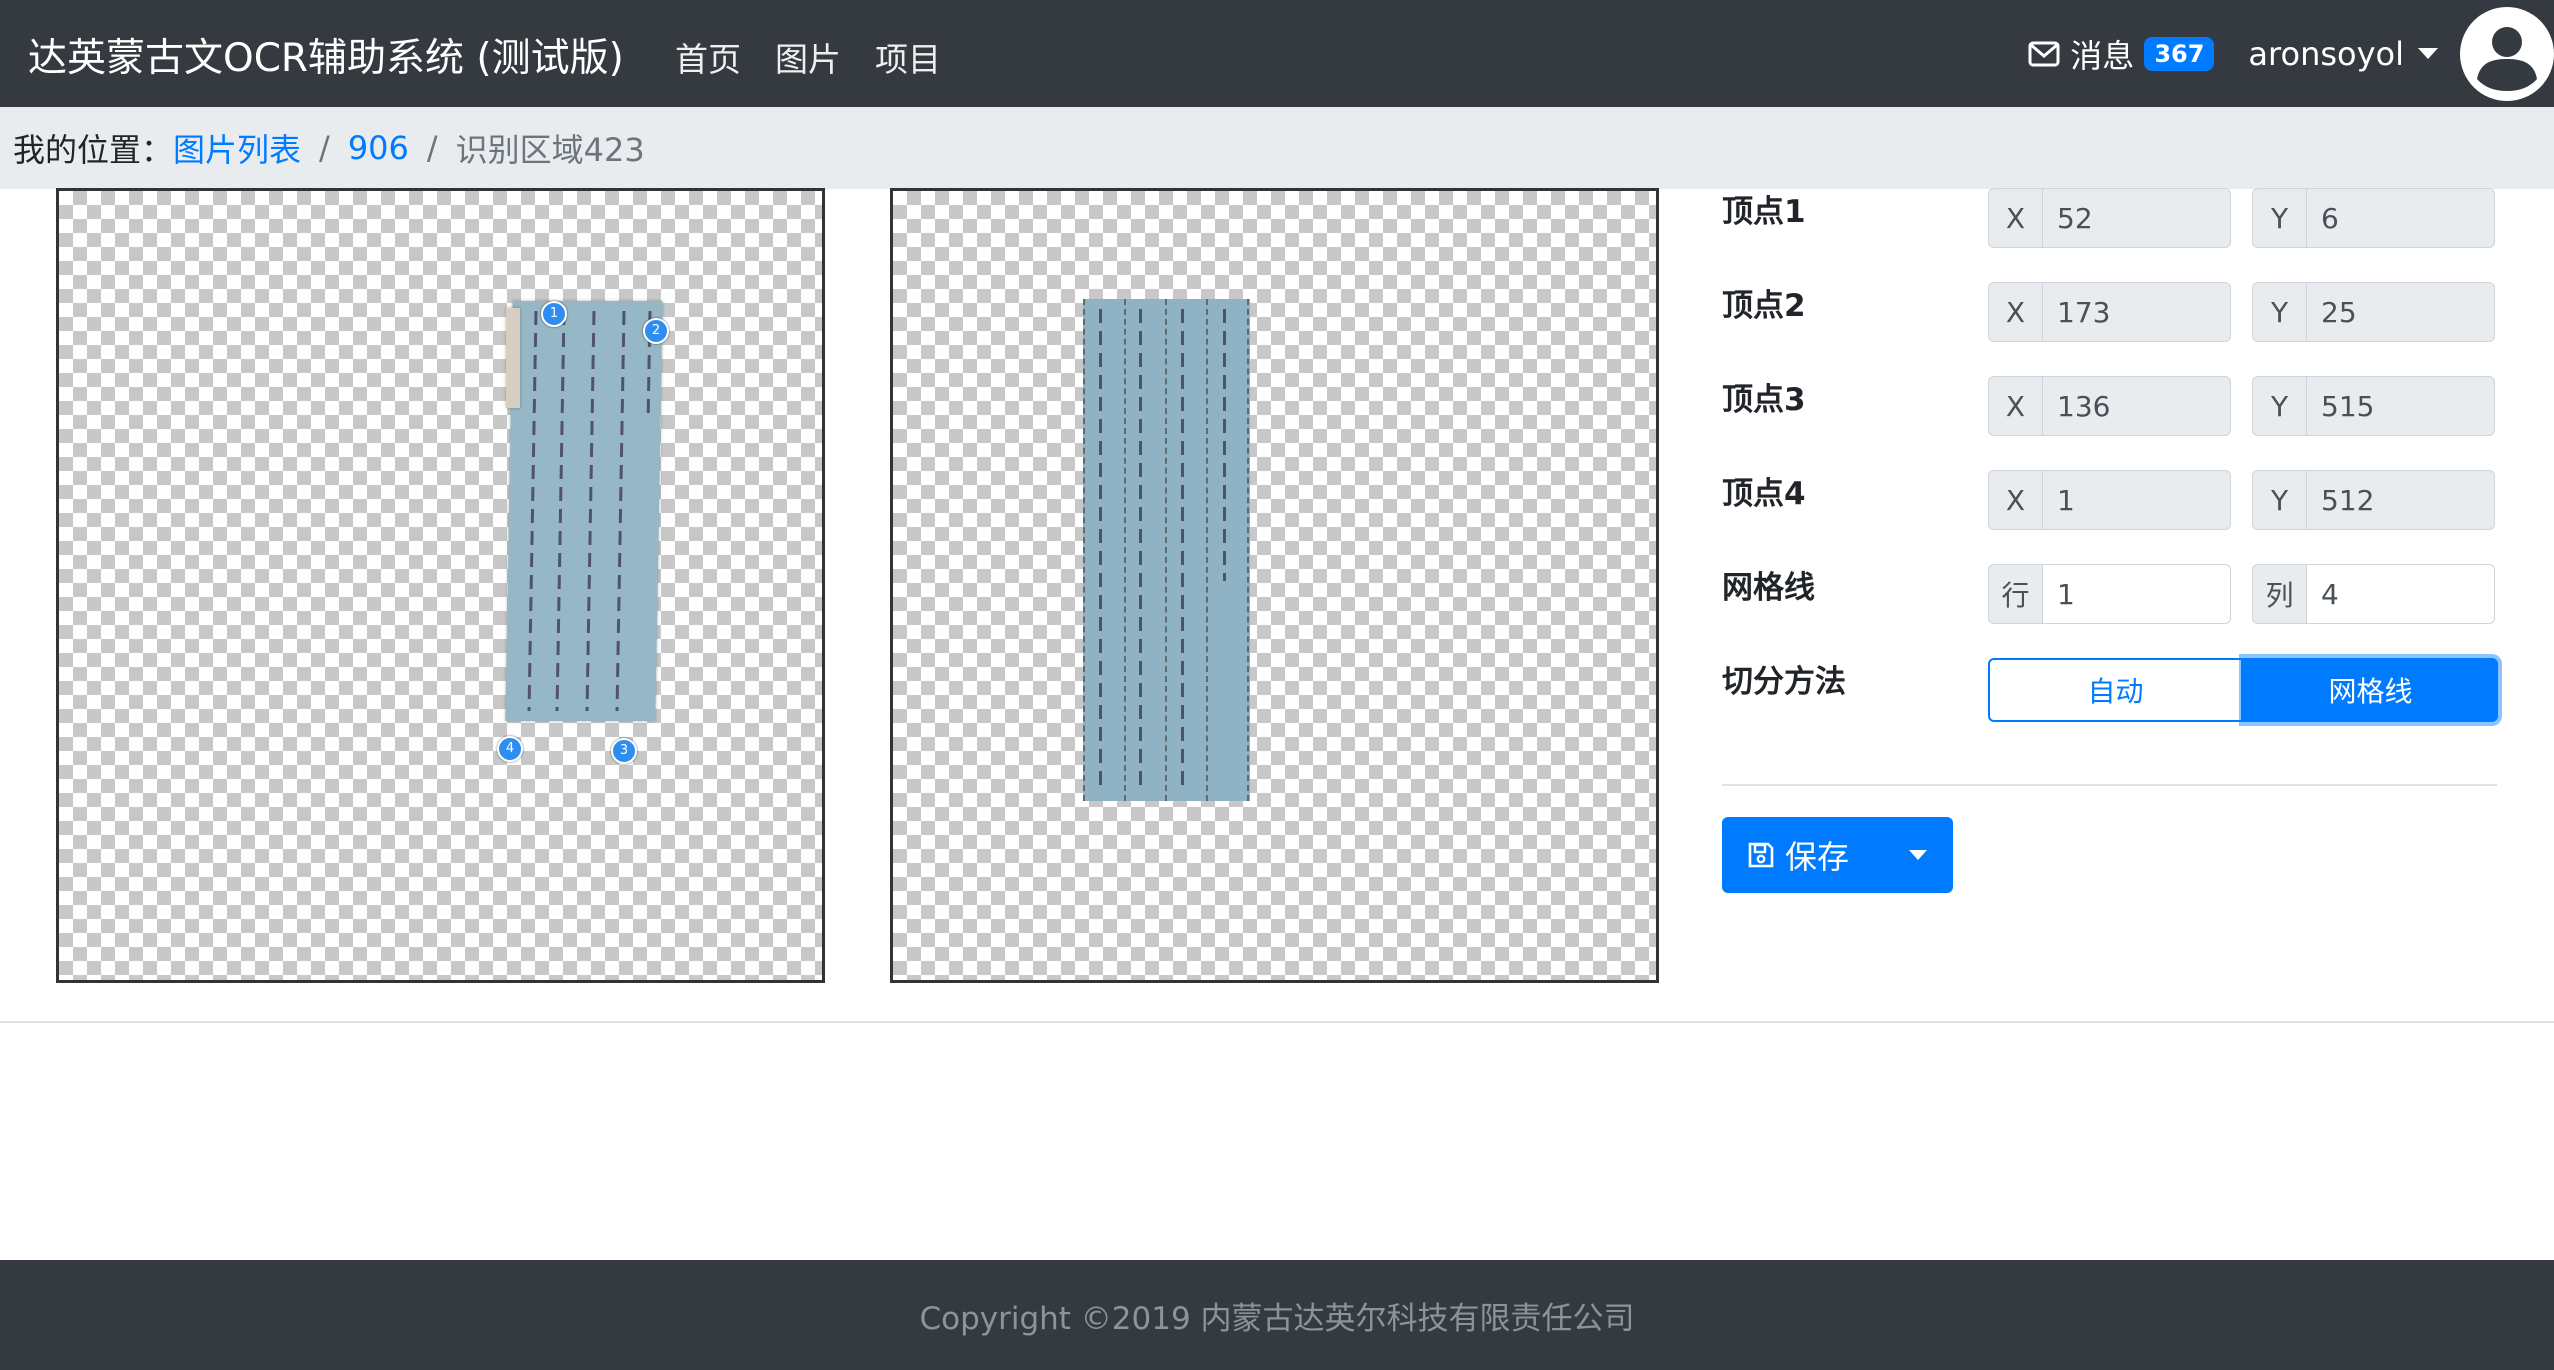 The image size is (2554, 1370). I want to click on rectified-text-region, so click(1166, 550).